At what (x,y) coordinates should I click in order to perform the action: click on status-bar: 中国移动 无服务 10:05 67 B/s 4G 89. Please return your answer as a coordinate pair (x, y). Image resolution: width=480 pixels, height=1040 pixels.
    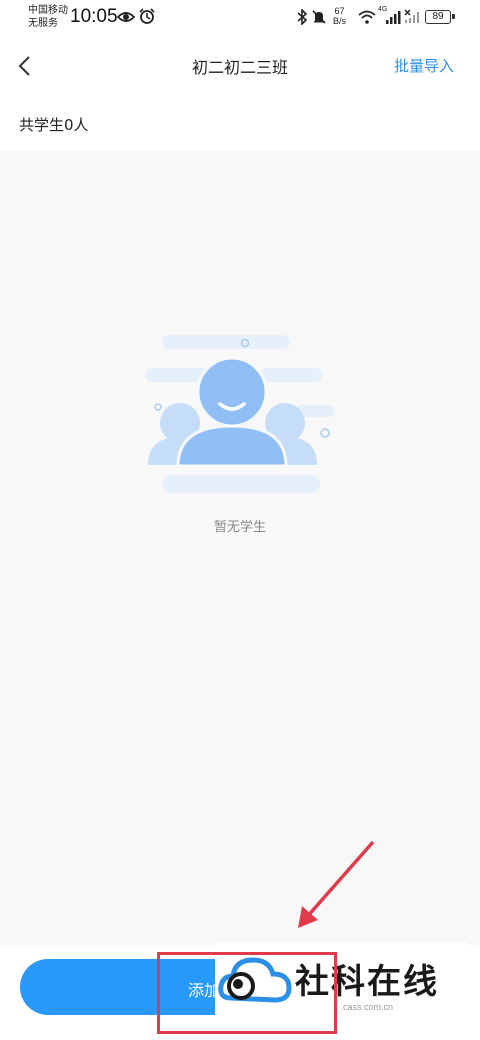
    Looking at the image, I should click on (240, 18).